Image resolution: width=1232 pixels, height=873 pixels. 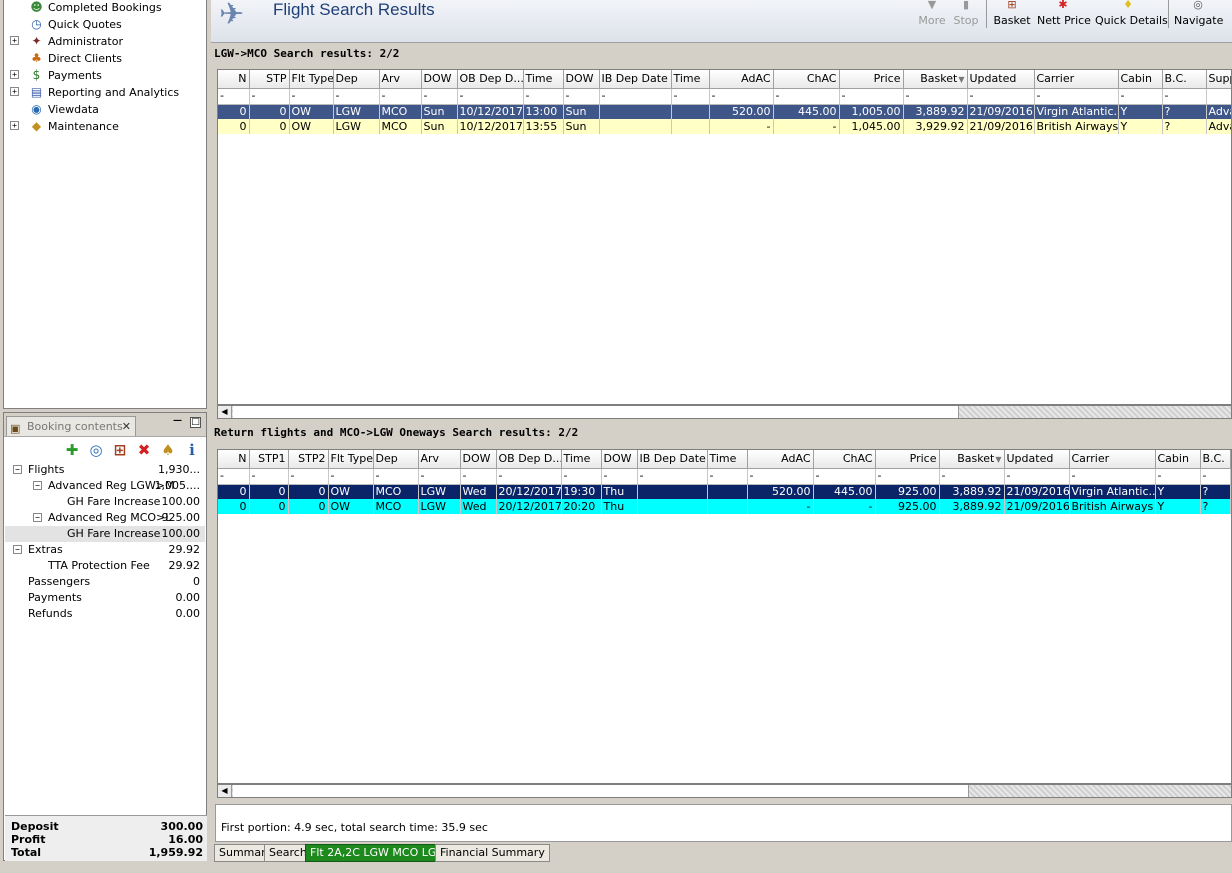 I want to click on nav-item-reporting-and-analytics: + ▤ Reporting and Analytics, so click(x=104, y=92).